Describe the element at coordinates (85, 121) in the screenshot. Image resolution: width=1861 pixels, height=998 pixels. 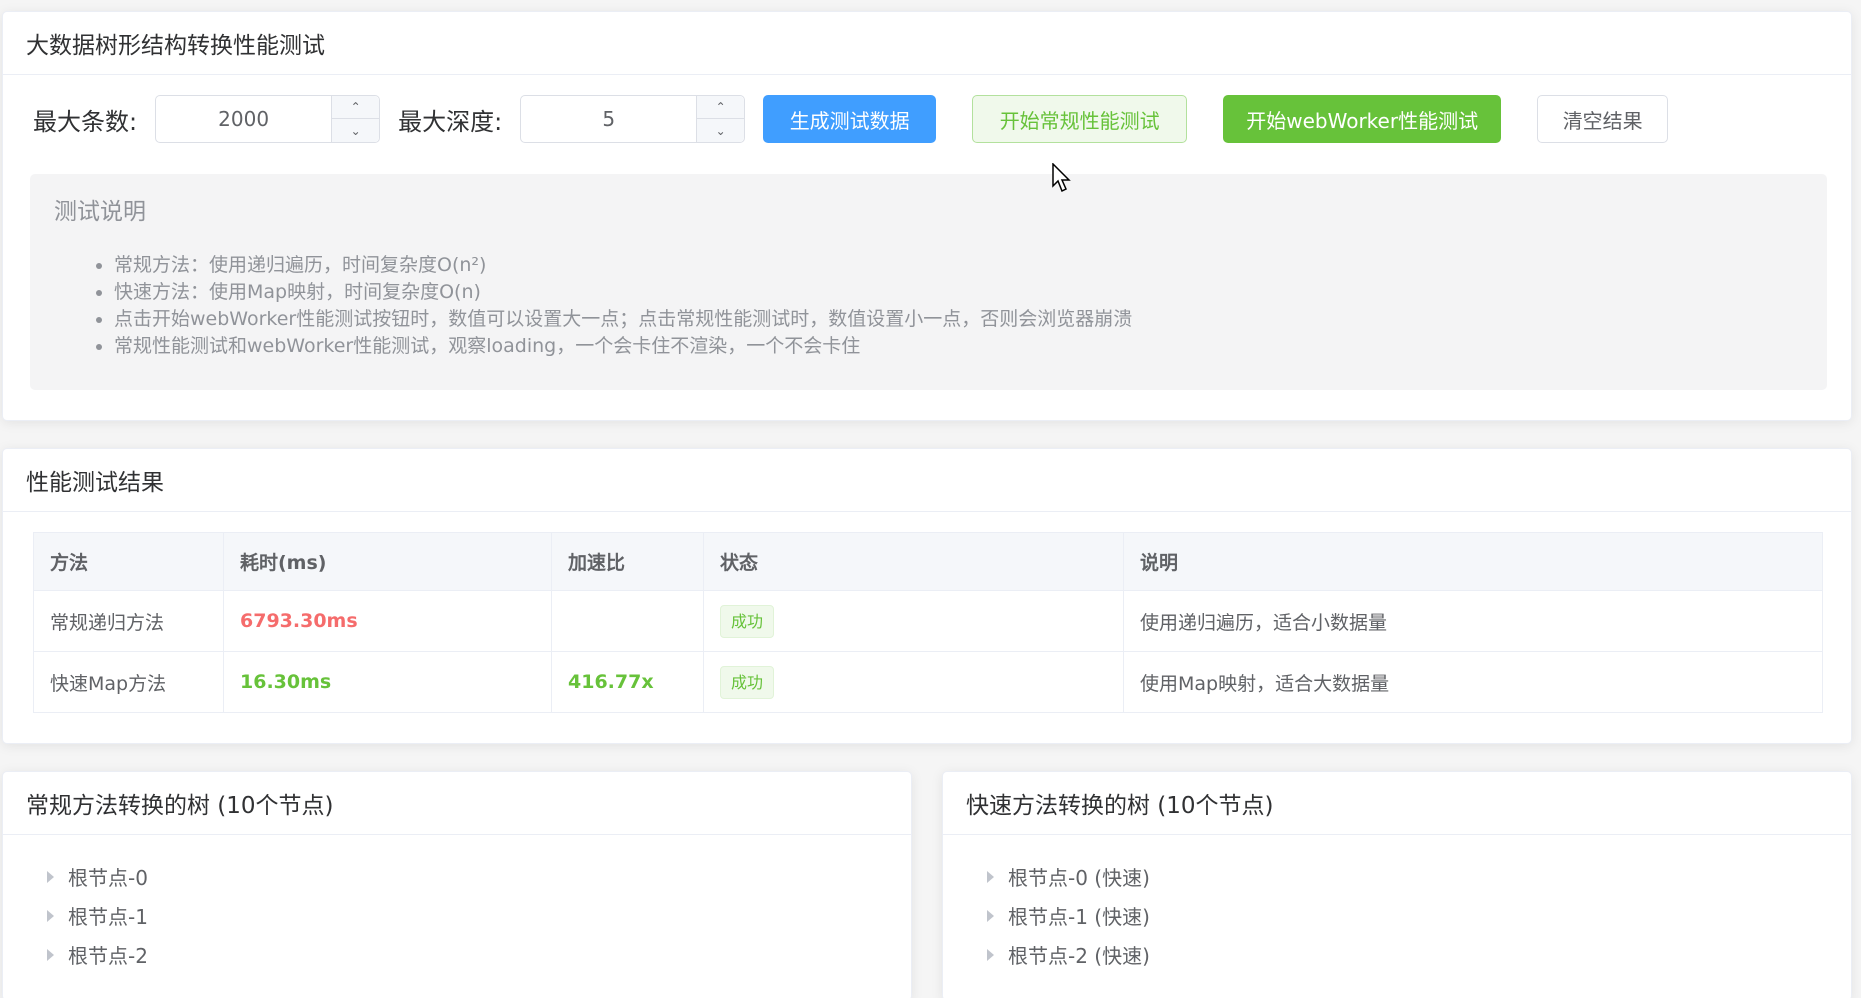
I see `max-count-label: 最大条数:` at that location.